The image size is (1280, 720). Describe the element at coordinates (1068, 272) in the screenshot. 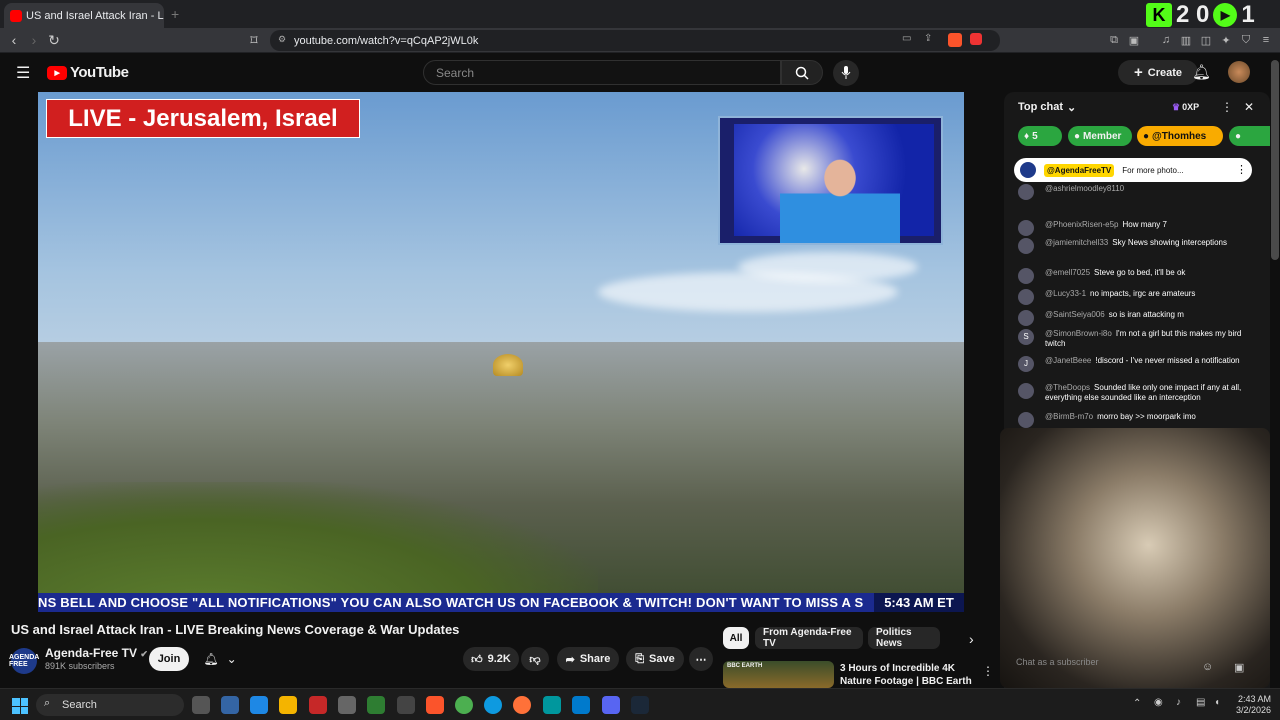

I see `chat-username: @emell7025` at that location.